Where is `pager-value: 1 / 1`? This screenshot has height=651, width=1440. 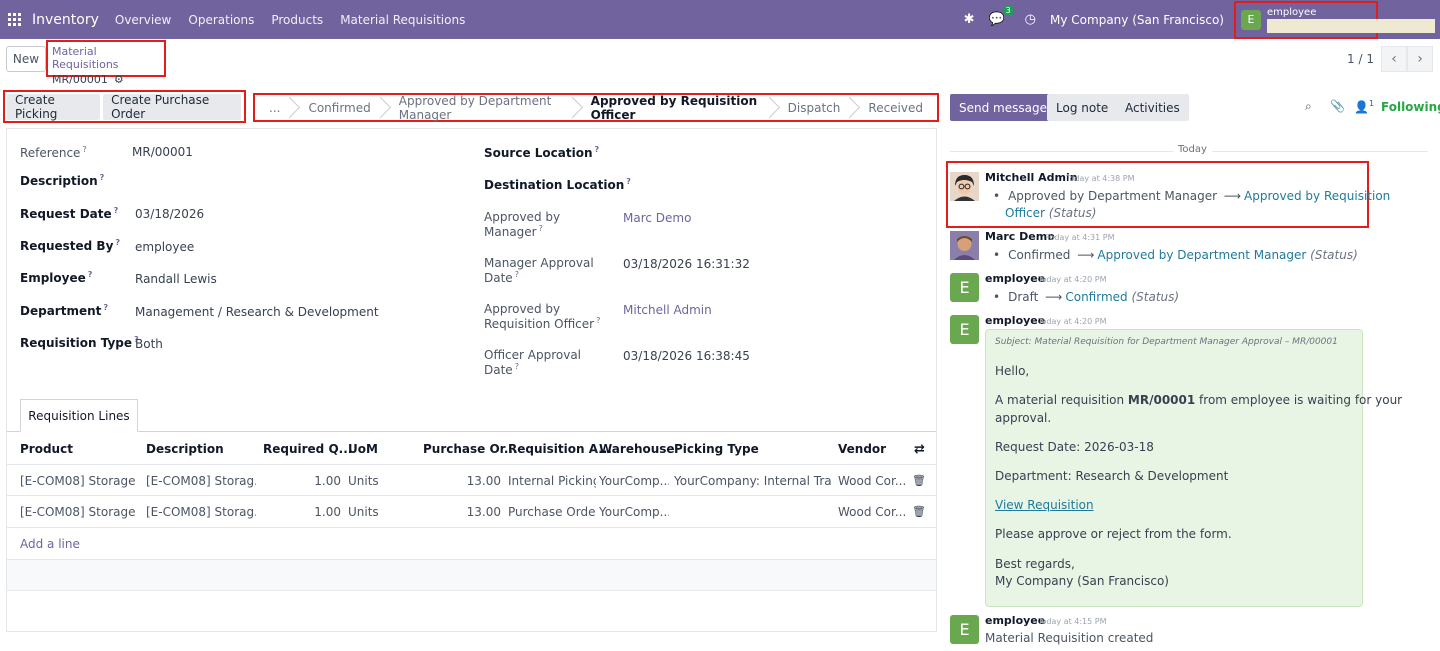 pager-value: 1 / 1 is located at coordinates (1360, 59).